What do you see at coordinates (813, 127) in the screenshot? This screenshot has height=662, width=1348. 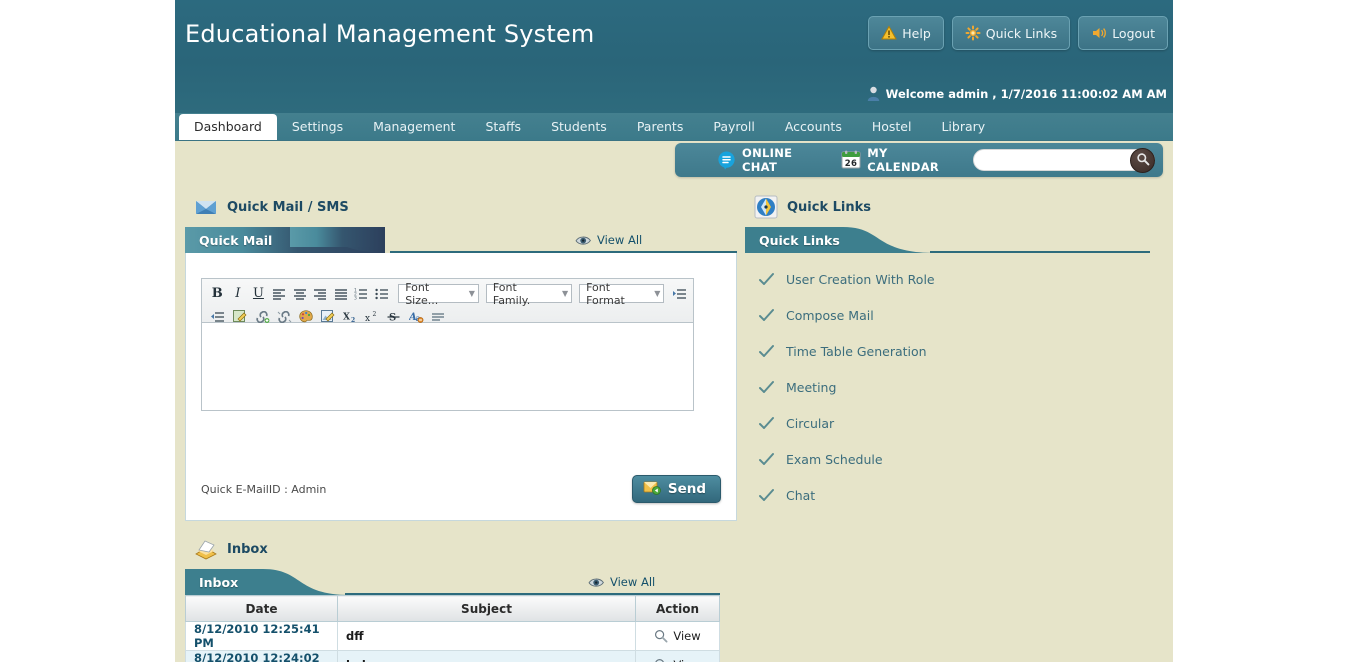 I see `nav-tab-accounts: Accounts` at bounding box center [813, 127].